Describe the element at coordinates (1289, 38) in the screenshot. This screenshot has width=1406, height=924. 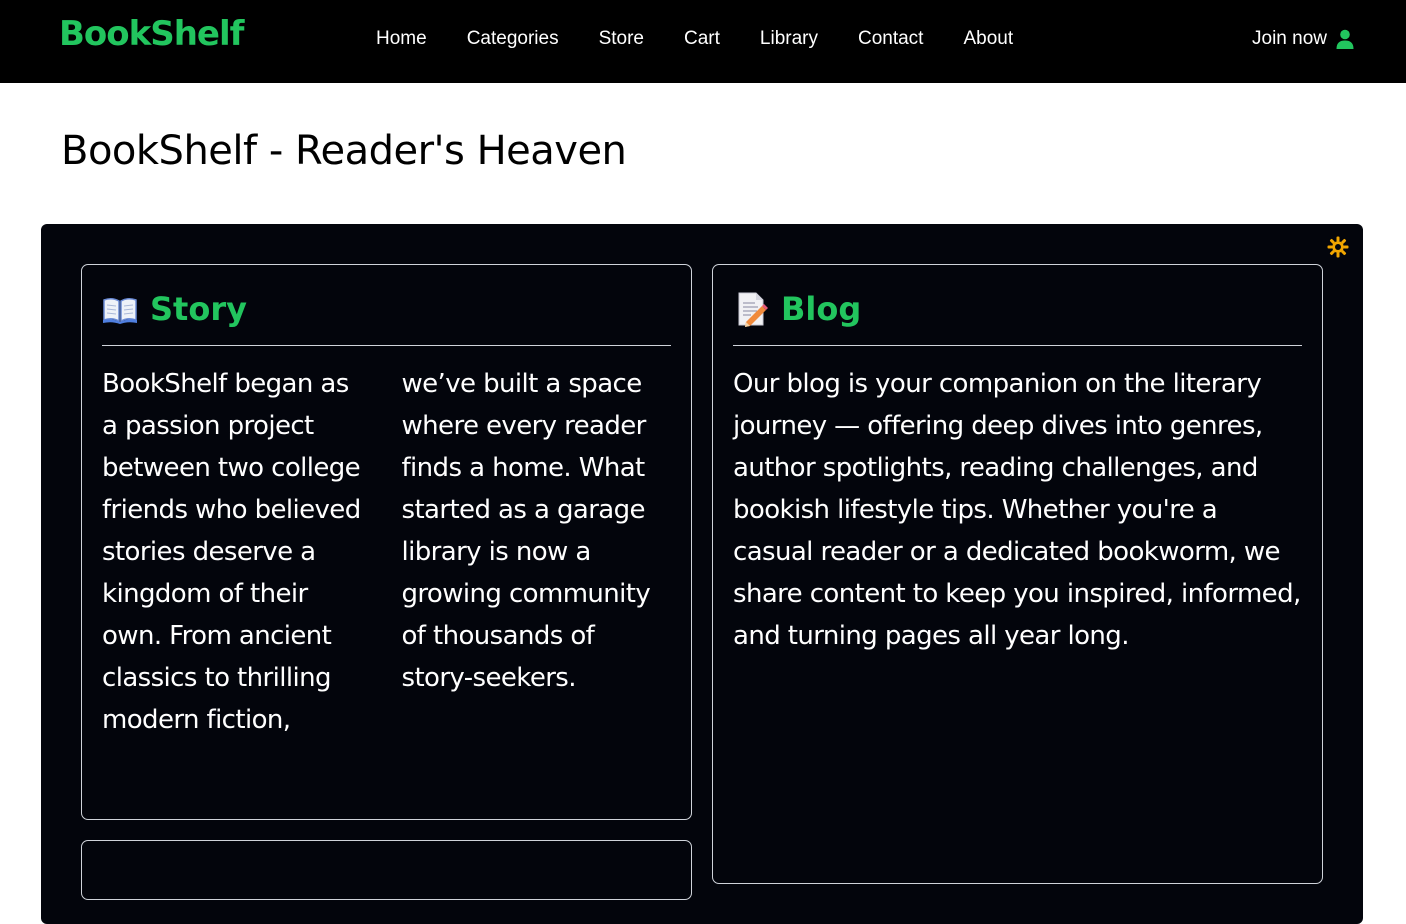
I see `join-now-label: Join now` at that location.